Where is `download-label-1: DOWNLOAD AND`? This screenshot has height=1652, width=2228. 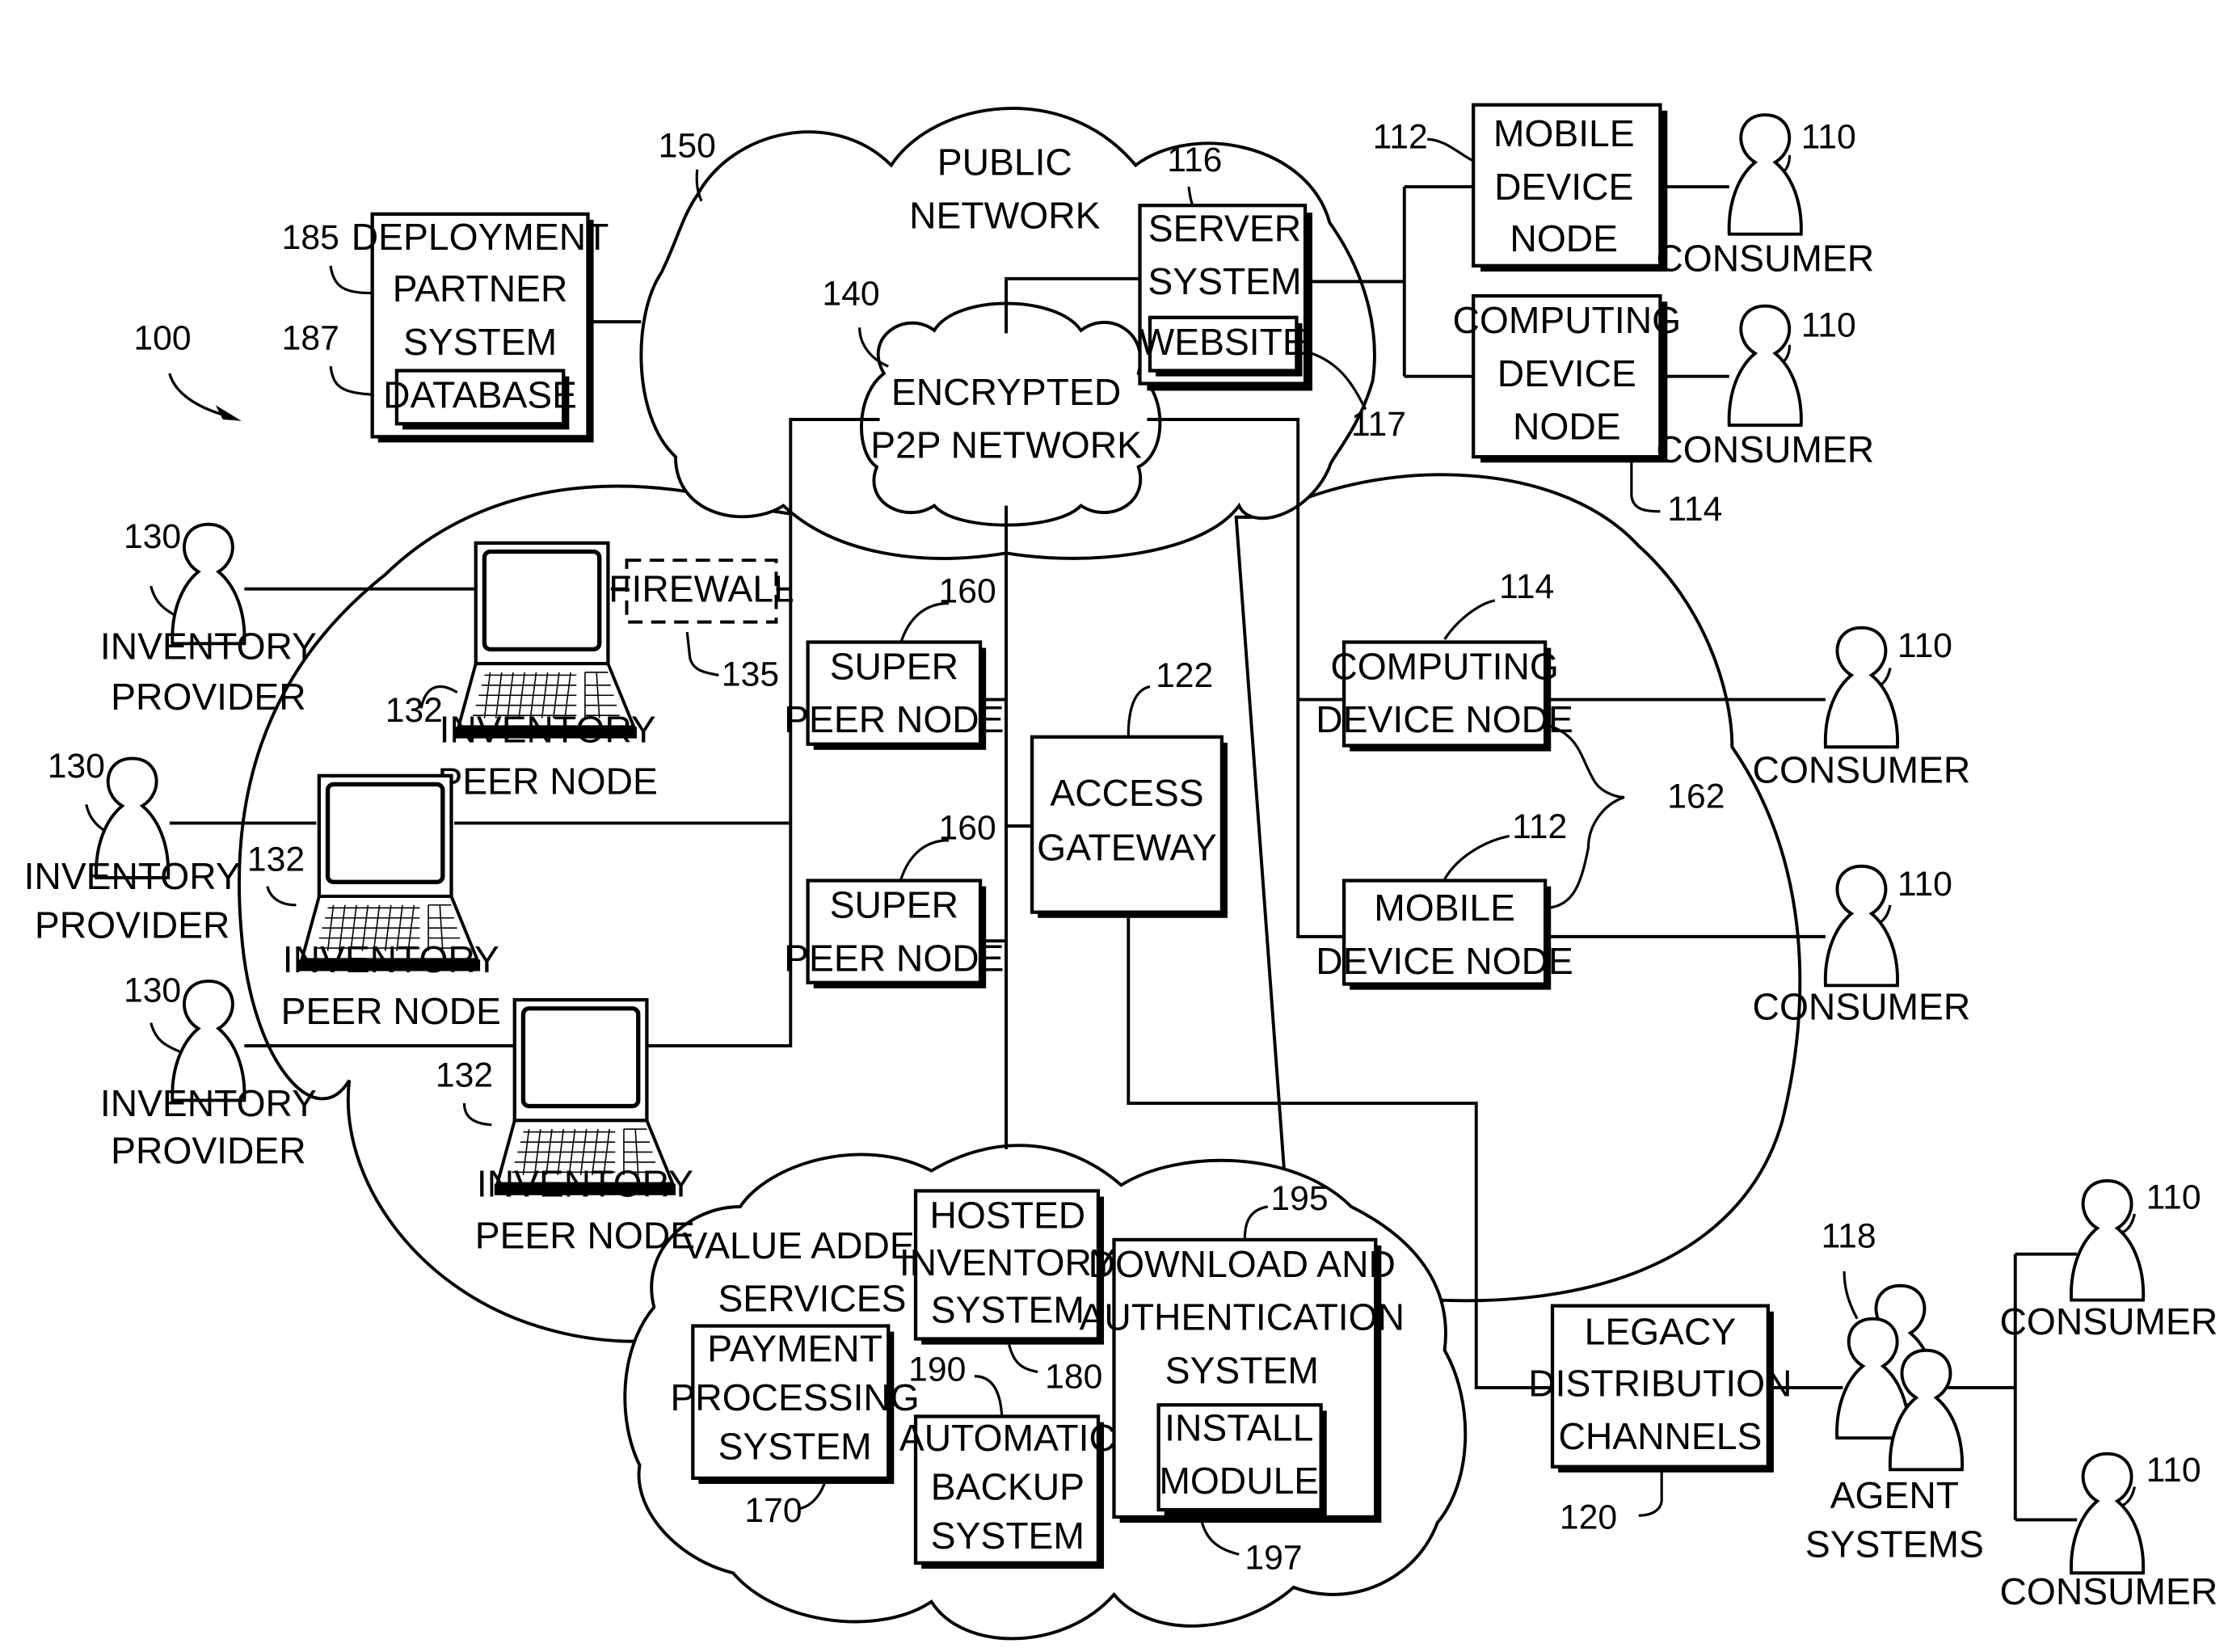
download-label-1: DOWNLOAD AND is located at coordinates (1243, 1264).